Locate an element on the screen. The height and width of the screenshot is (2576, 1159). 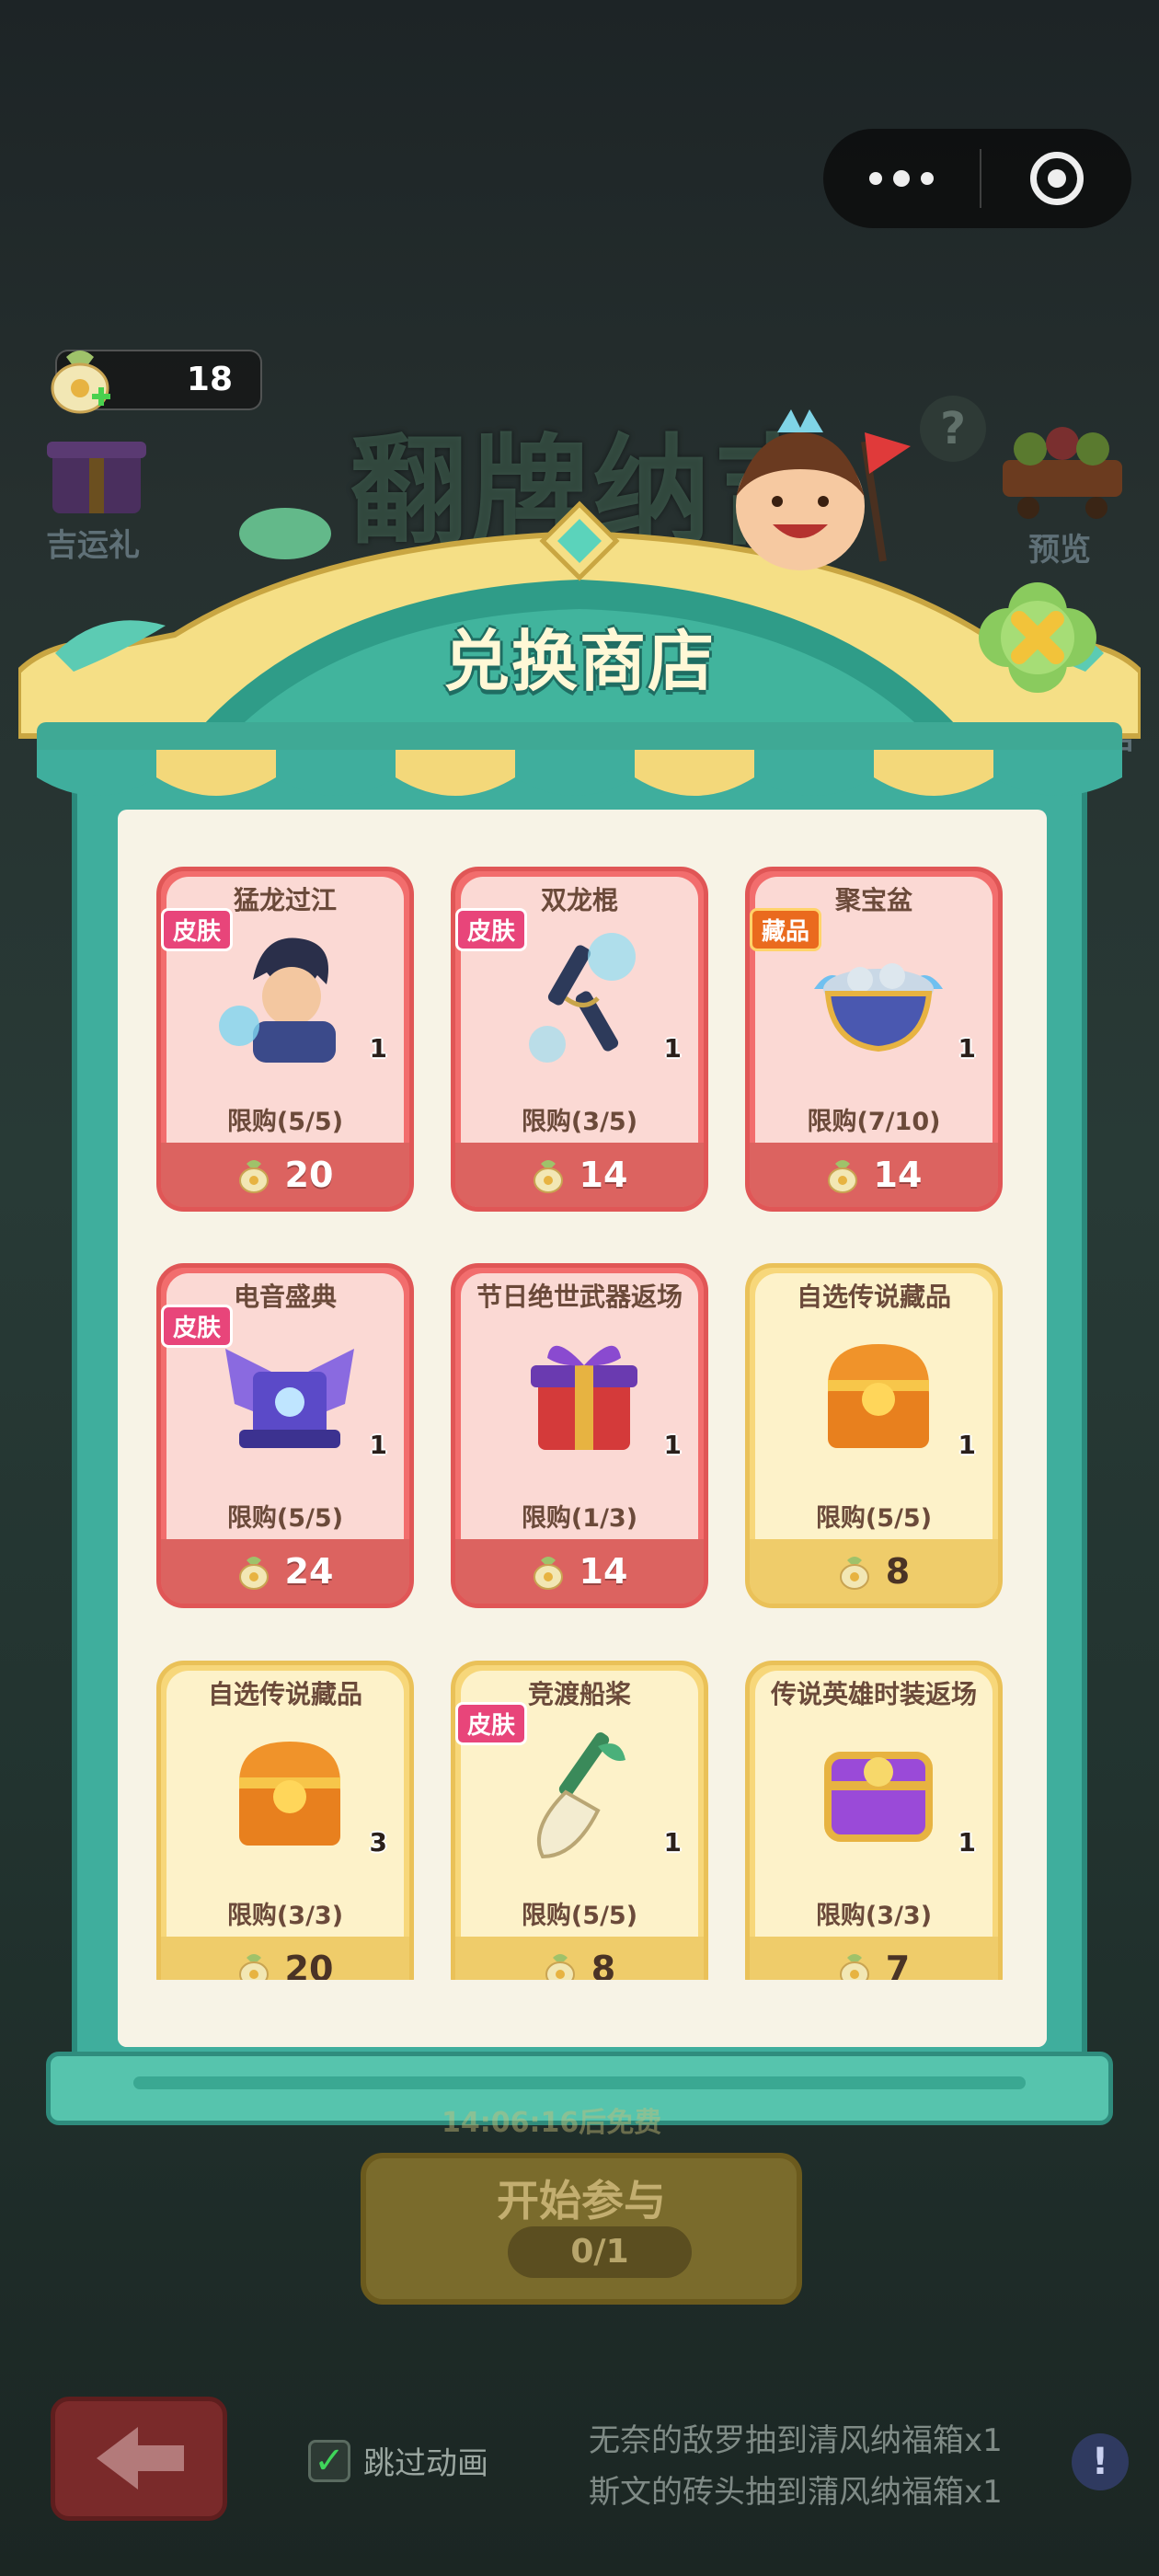
fashion-chest-art is located at coordinates (878, 1797).